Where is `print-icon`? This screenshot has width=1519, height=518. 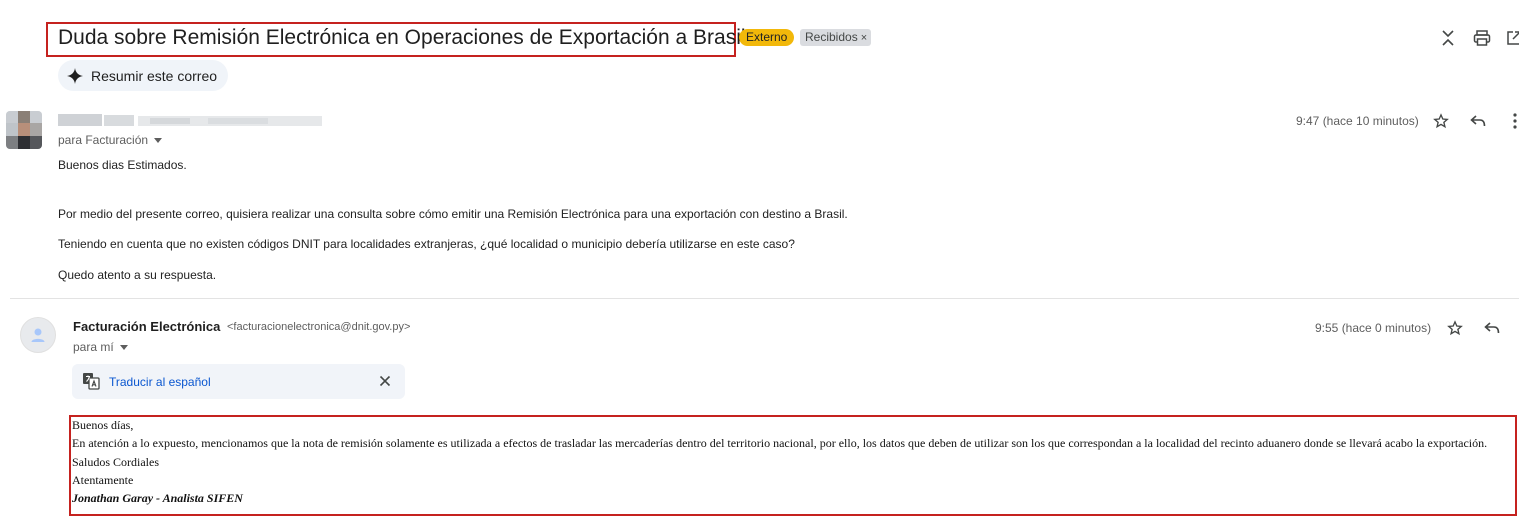
print-icon is located at coordinates (1482, 38).